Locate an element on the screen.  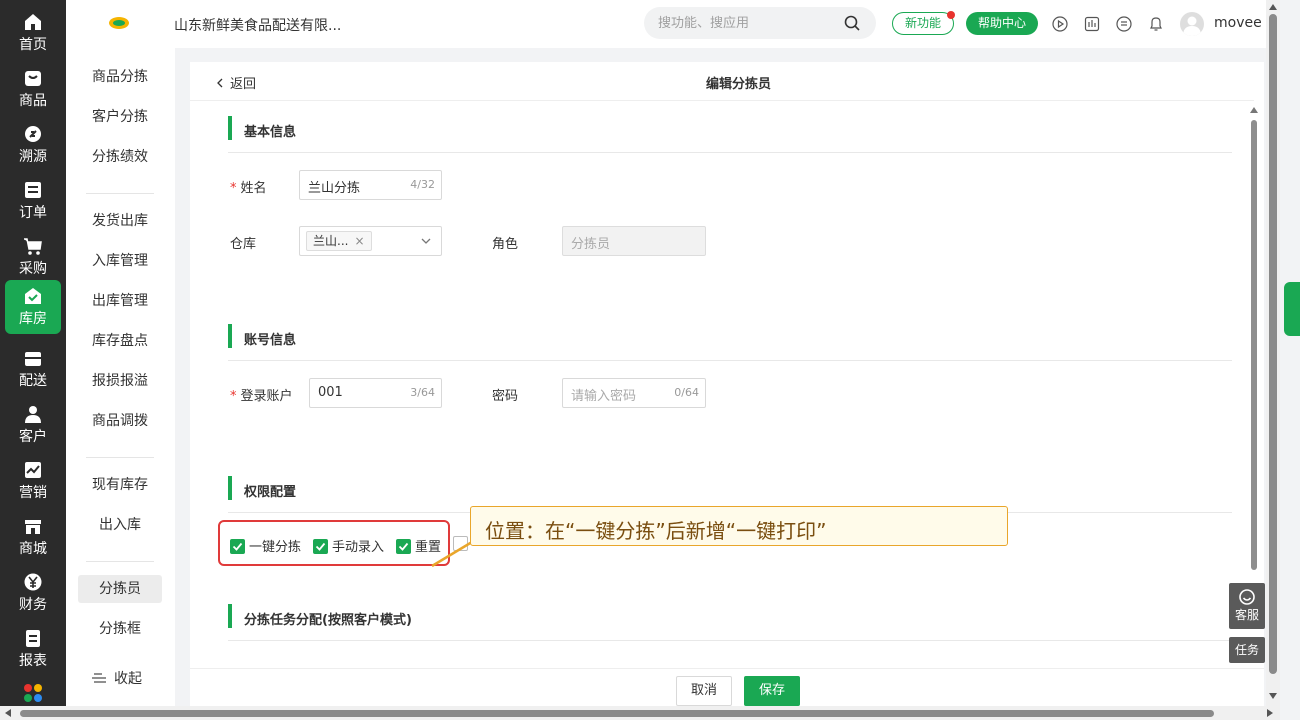
user-avatar-icon is located at coordinates (1192, 26).